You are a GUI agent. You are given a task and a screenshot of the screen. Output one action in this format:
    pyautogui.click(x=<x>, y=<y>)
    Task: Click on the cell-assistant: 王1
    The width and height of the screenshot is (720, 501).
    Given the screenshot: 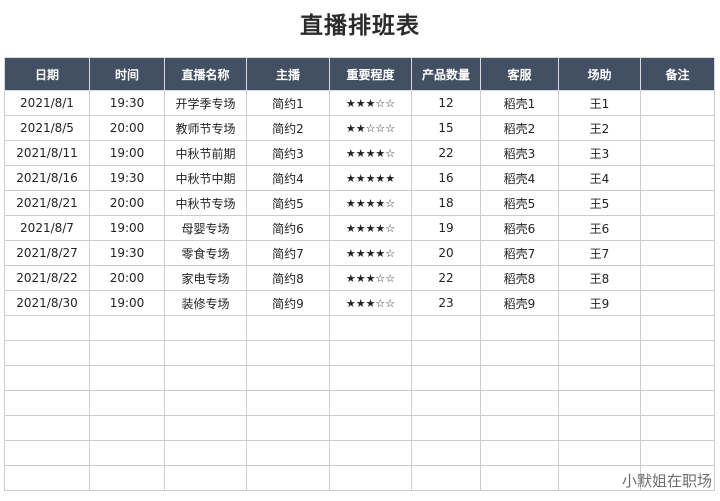 What is the action you would take?
    pyautogui.click(x=599, y=103)
    